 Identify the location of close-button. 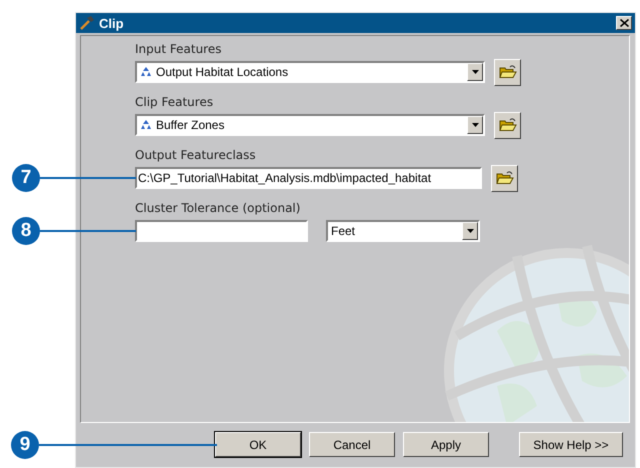
(624, 23).